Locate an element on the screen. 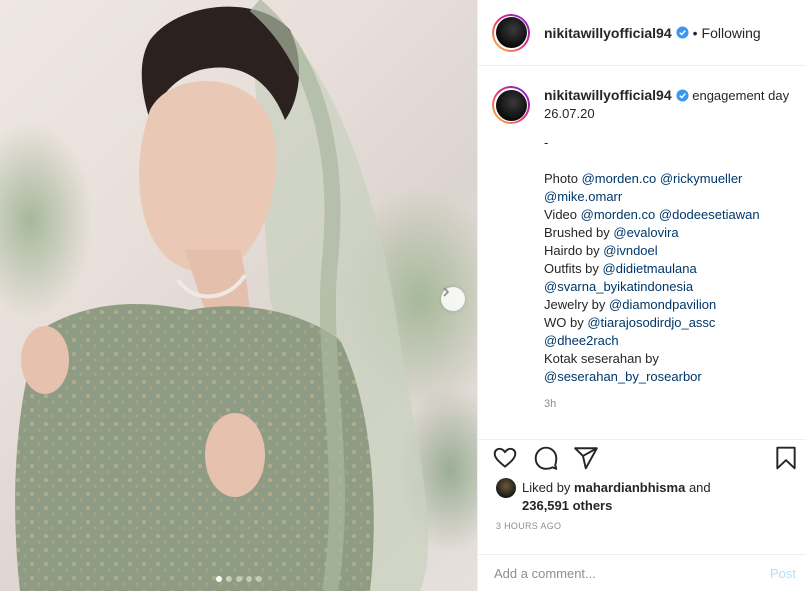 This screenshot has height=591, width=806. caption-line: @mike.omarr is located at coordinates (670, 197).